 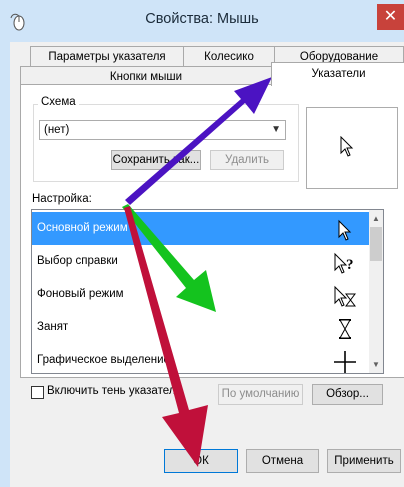 What do you see at coordinates (376, 218) in the screenshot?
I see `scroll-up-icon: ▲` at bounding box center [376, 218].